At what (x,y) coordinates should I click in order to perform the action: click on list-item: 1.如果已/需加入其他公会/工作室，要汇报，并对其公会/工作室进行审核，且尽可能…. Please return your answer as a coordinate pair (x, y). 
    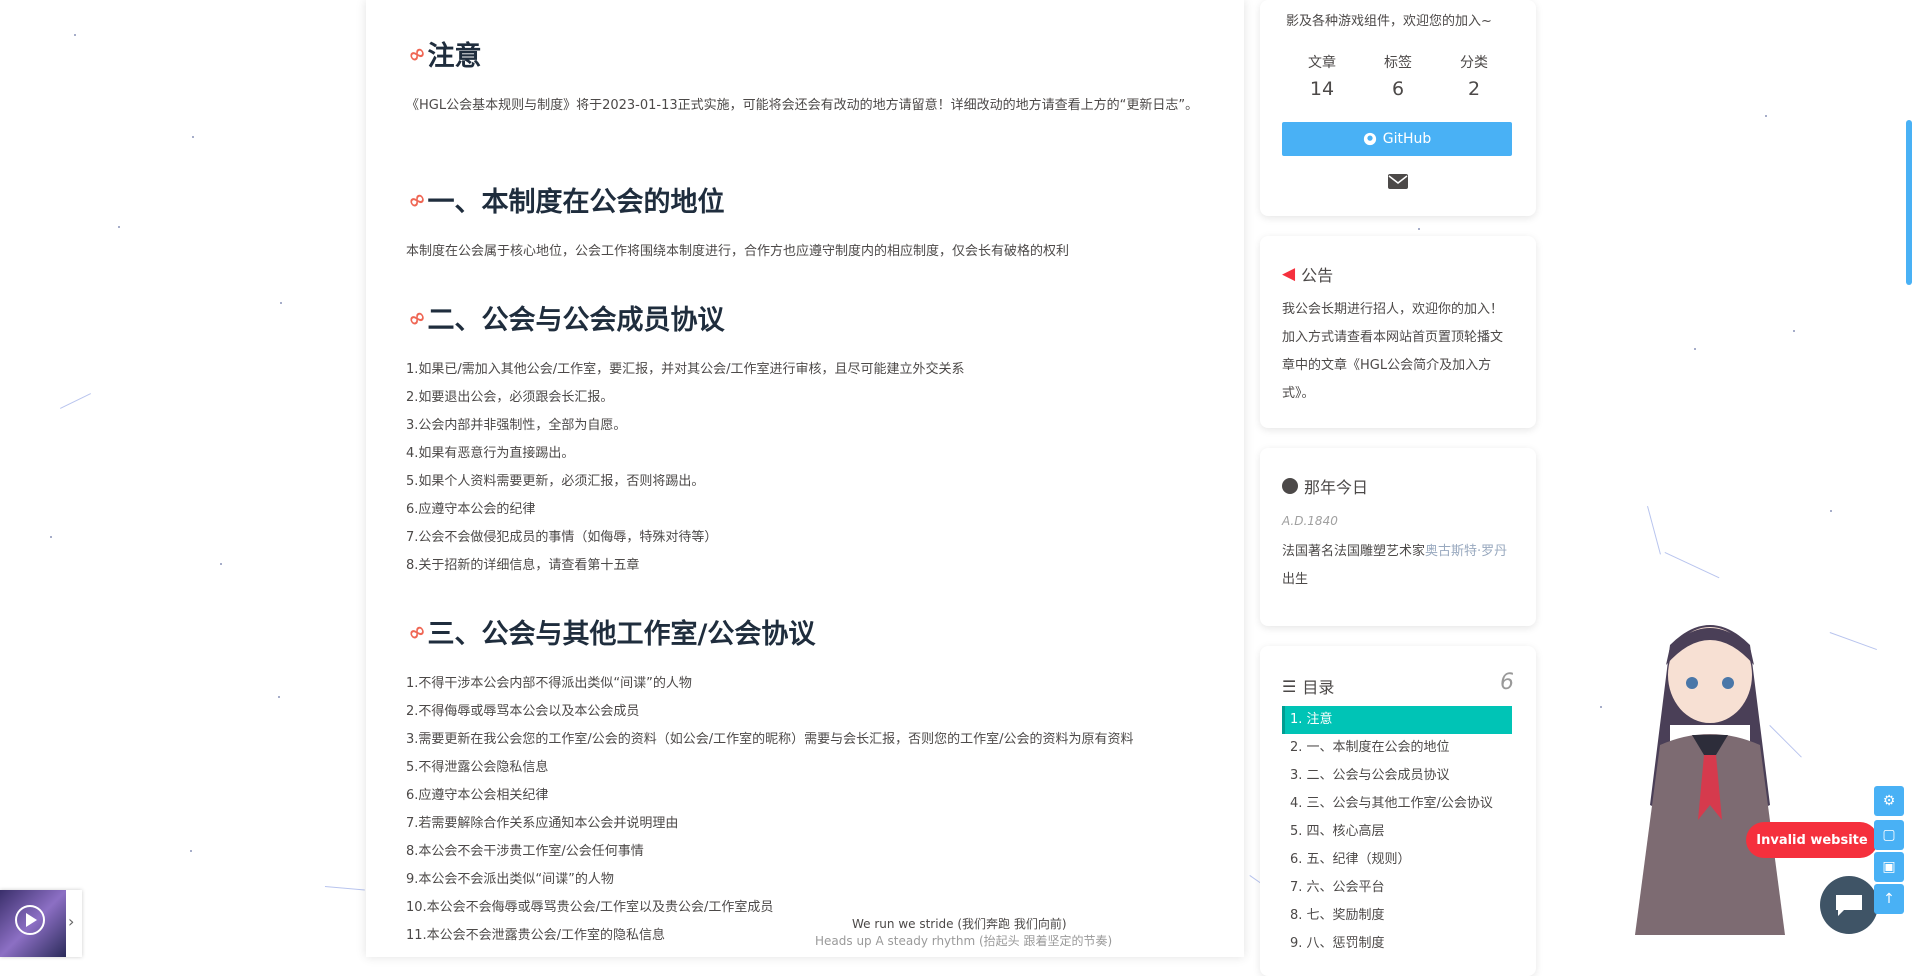
    Looking at the image, I should click on (685, 369).